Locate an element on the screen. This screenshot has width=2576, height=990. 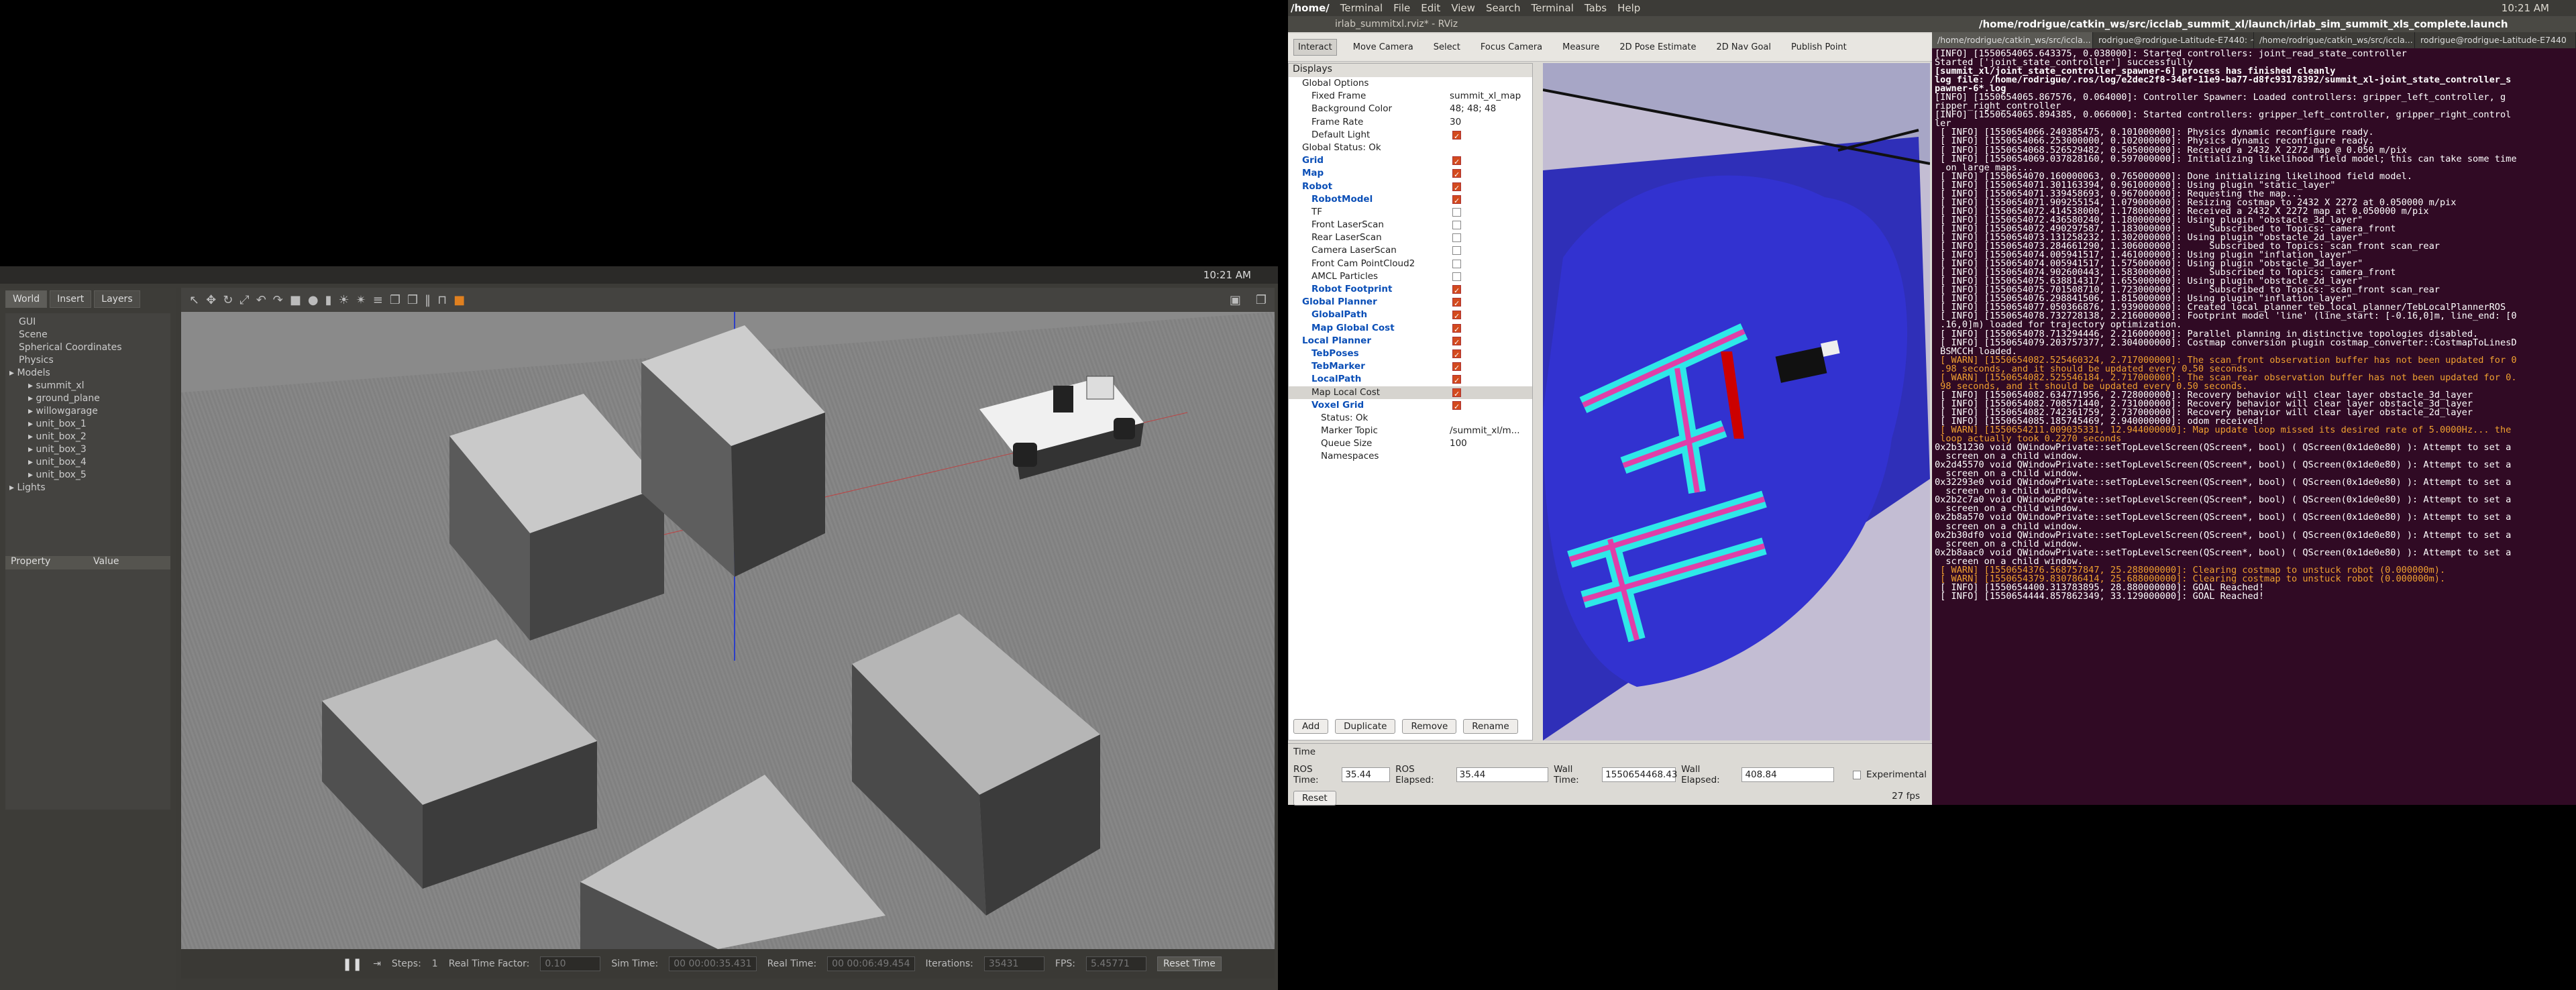
world-tree-item: Physics is located at coordinates (87, 361).